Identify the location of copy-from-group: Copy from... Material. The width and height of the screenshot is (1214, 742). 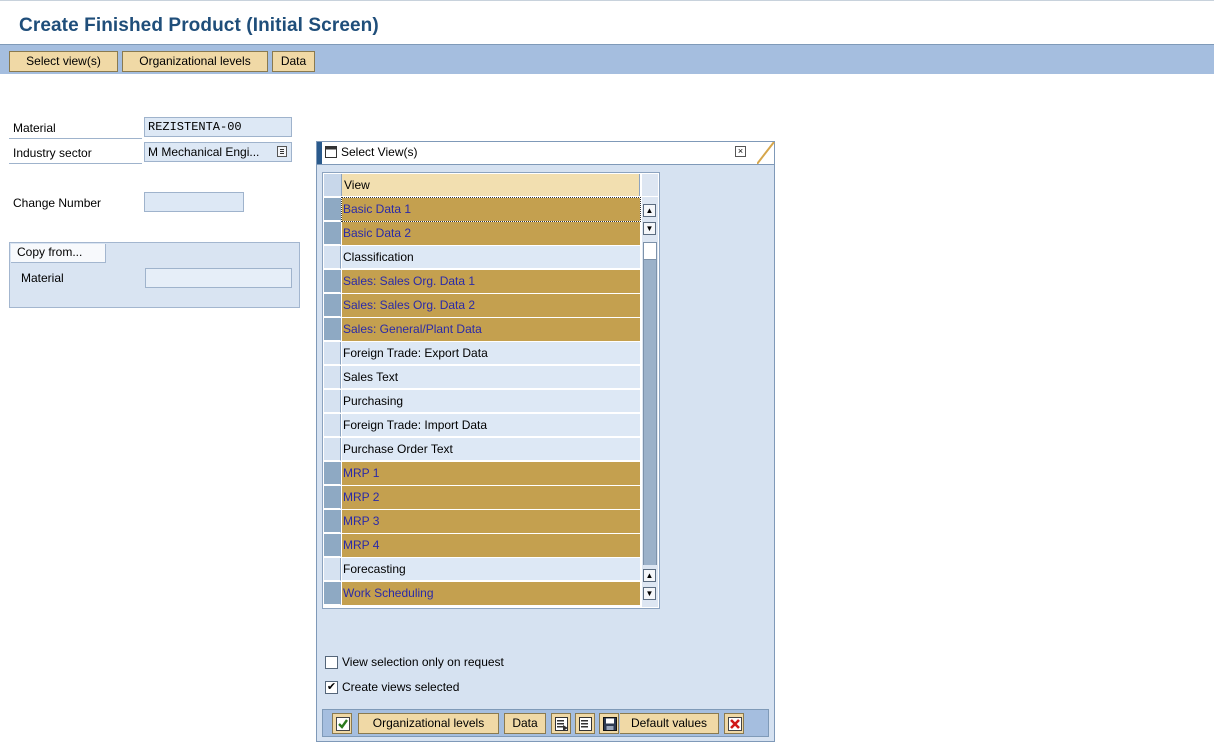
(154, 275).